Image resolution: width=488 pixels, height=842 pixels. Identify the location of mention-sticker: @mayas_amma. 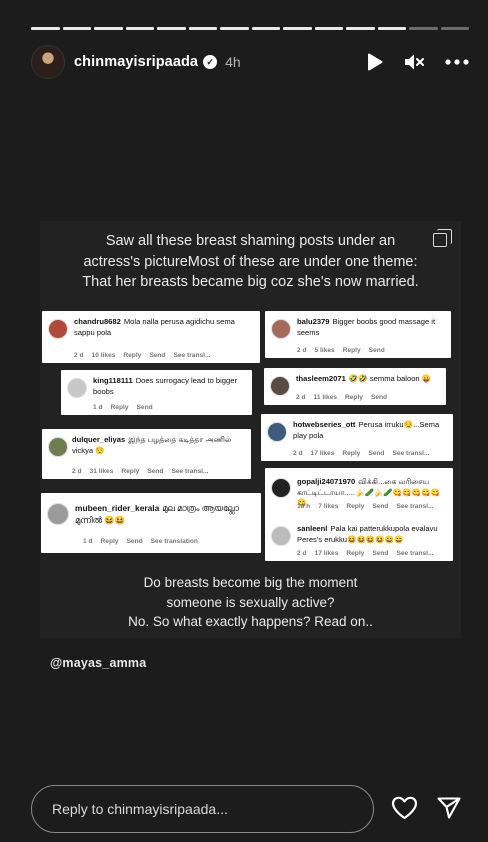
(98, 663).